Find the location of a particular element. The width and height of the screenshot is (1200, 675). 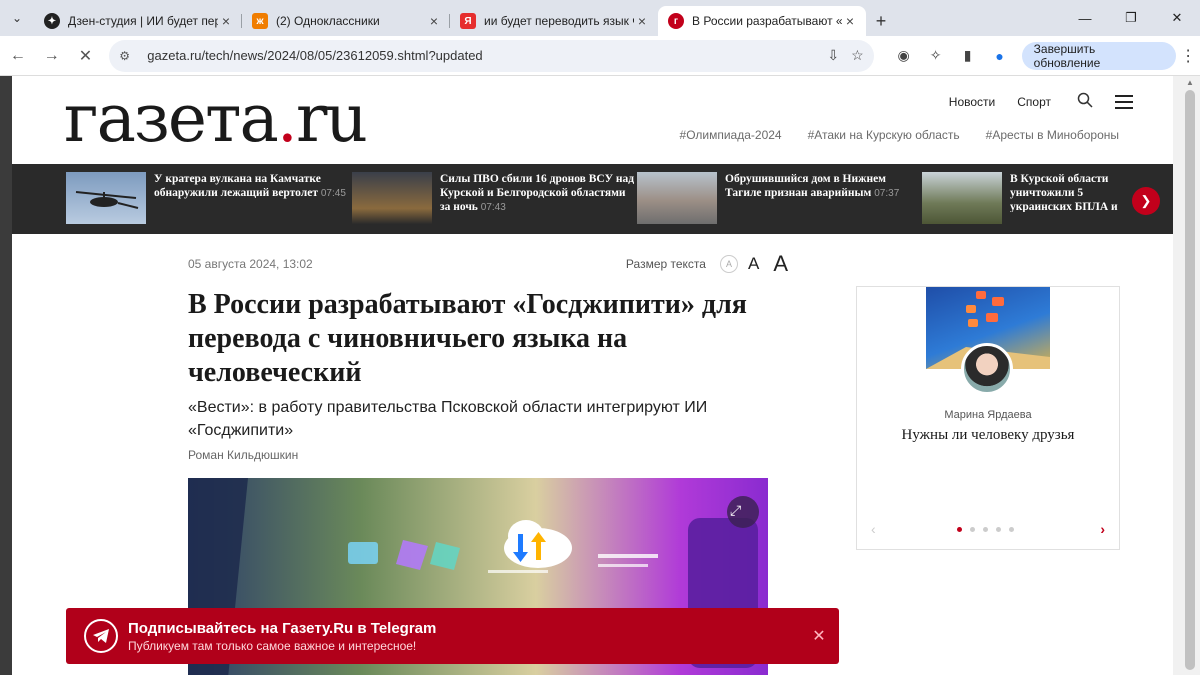

nav-news-link: Новости is located at coordinates (972, 102).